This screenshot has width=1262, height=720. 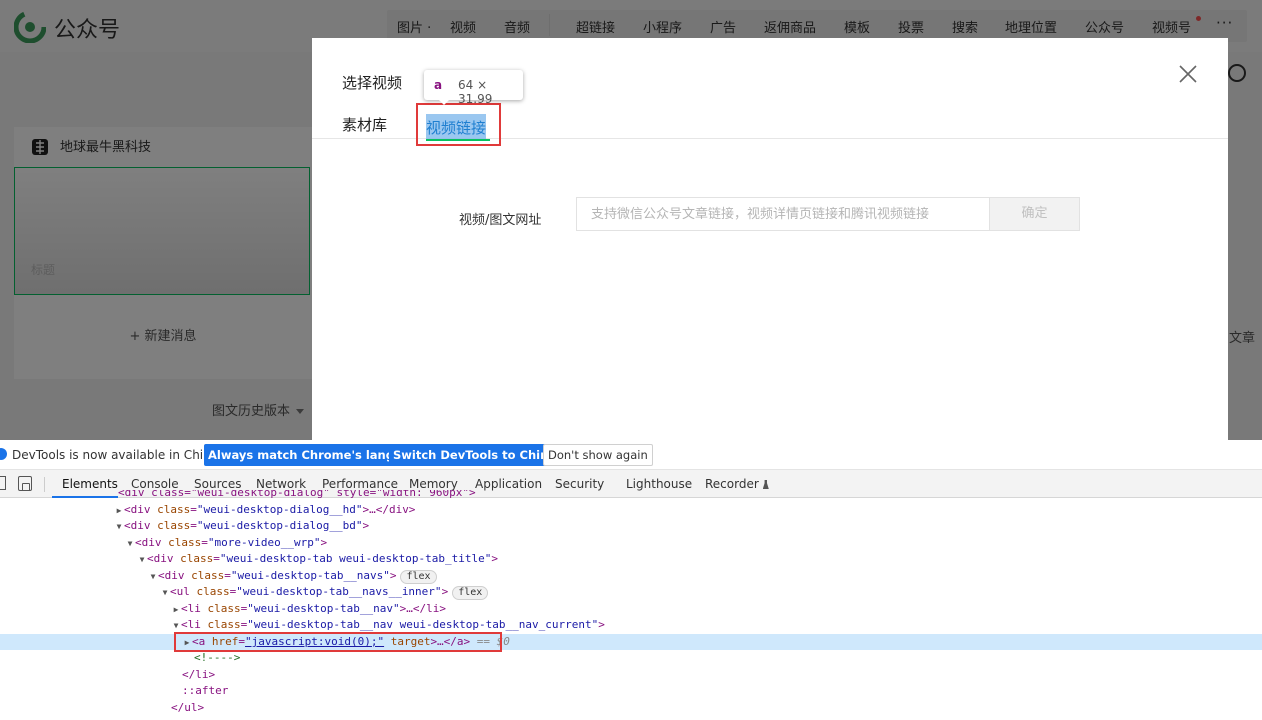 What do you see at coordinates (475, 92) in the screenshot?
I see `tooltip-dimensions: 64 × 31.99` at bounding box center [475, 92].